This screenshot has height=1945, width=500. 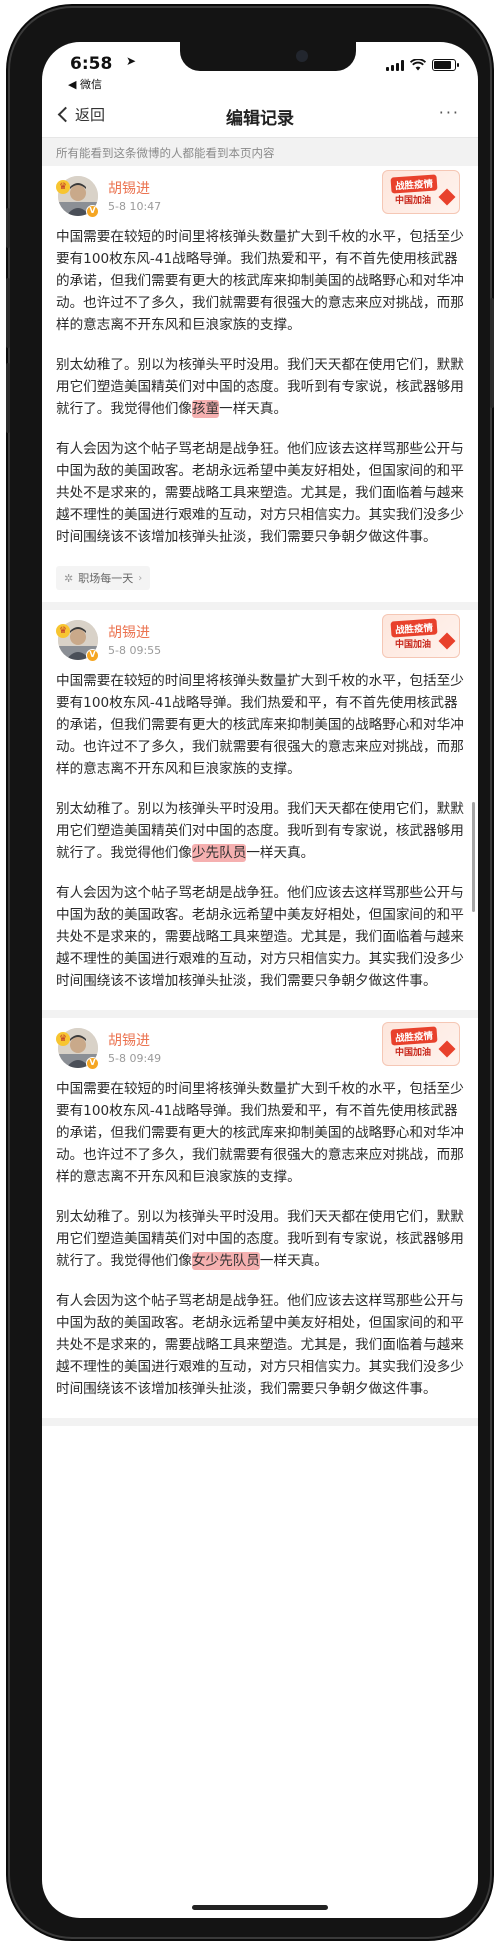 I want to click on record-header: V 胡锡进 ♛ 5-8 09:49 战胜疫情 中国加油, so click(x=260, y=1047).